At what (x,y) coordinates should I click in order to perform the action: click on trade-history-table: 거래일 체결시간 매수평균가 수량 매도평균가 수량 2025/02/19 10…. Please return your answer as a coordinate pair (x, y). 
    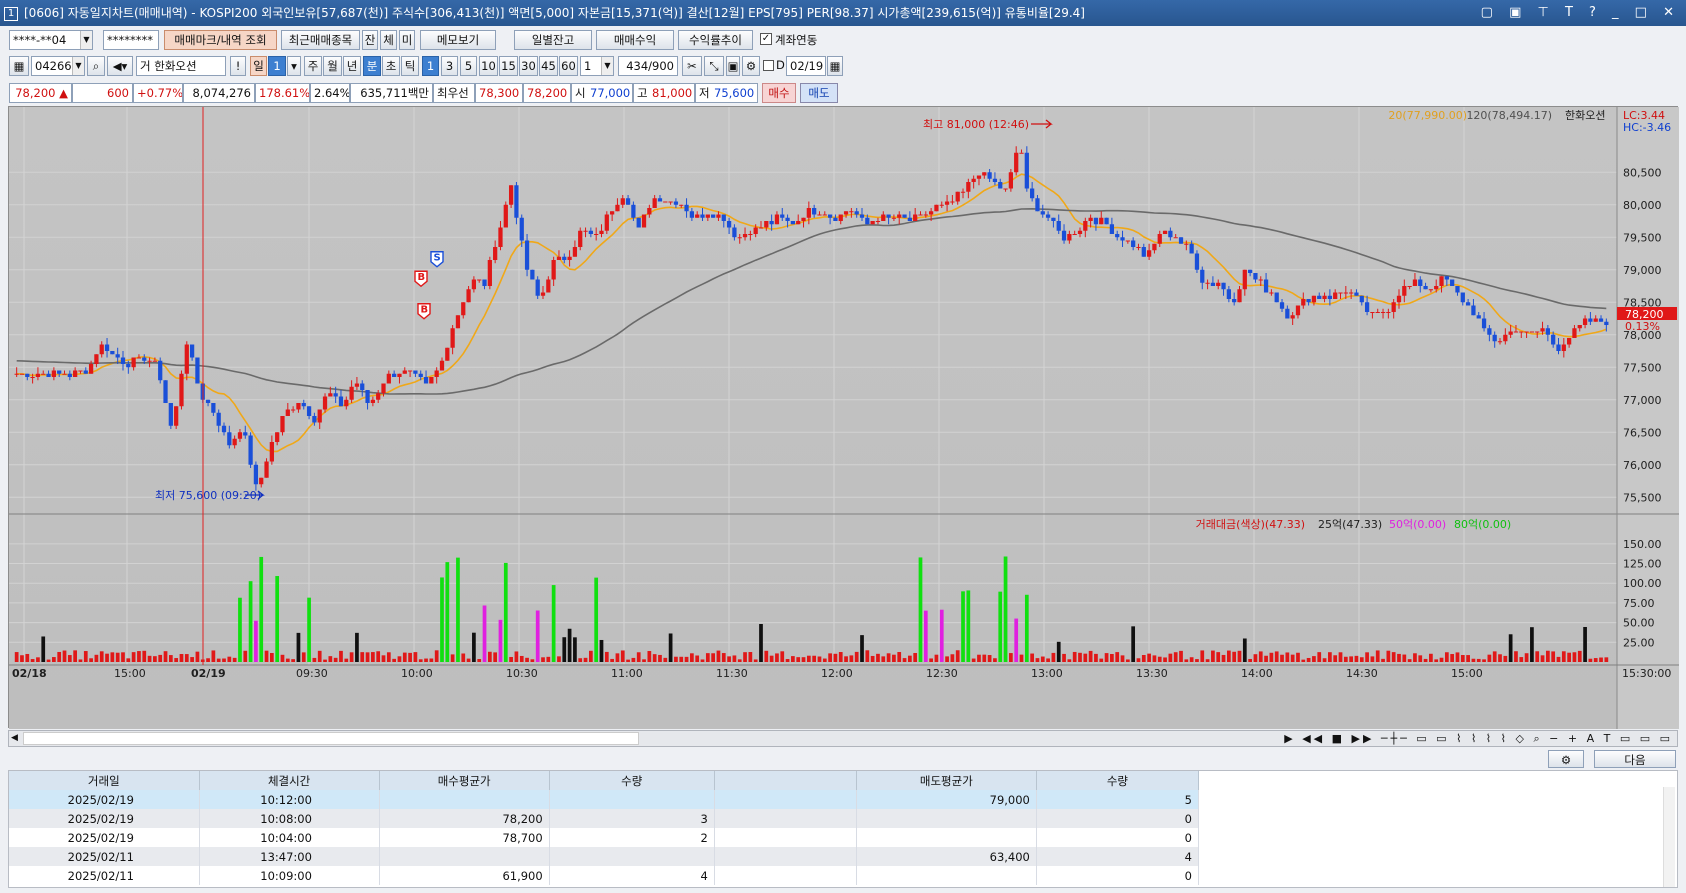
    Looking at the image, I should click on (843, 829).